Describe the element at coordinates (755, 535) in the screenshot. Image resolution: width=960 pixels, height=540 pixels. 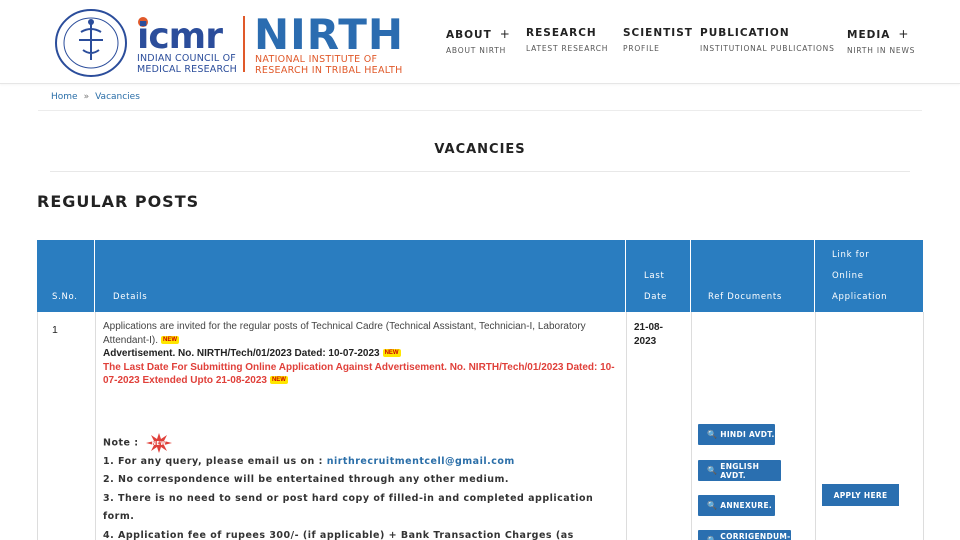
I see `corrigendum-label: CORRIGENDUM-I` at that location.